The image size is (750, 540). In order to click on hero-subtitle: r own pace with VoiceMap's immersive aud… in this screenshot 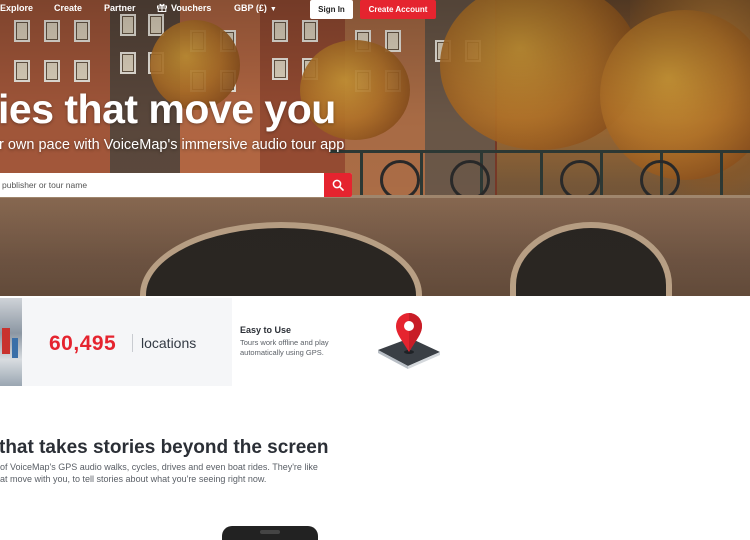, I will do `click(172, 145)`.